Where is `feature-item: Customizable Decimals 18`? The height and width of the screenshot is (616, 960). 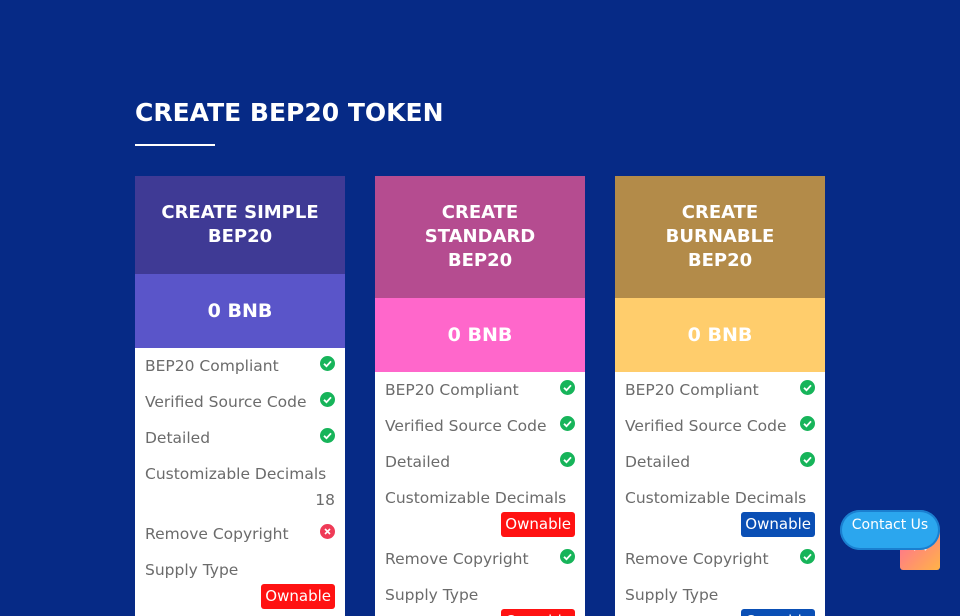 feature-item: Customizable Decimals 18 is located at coordinates (240, 484).